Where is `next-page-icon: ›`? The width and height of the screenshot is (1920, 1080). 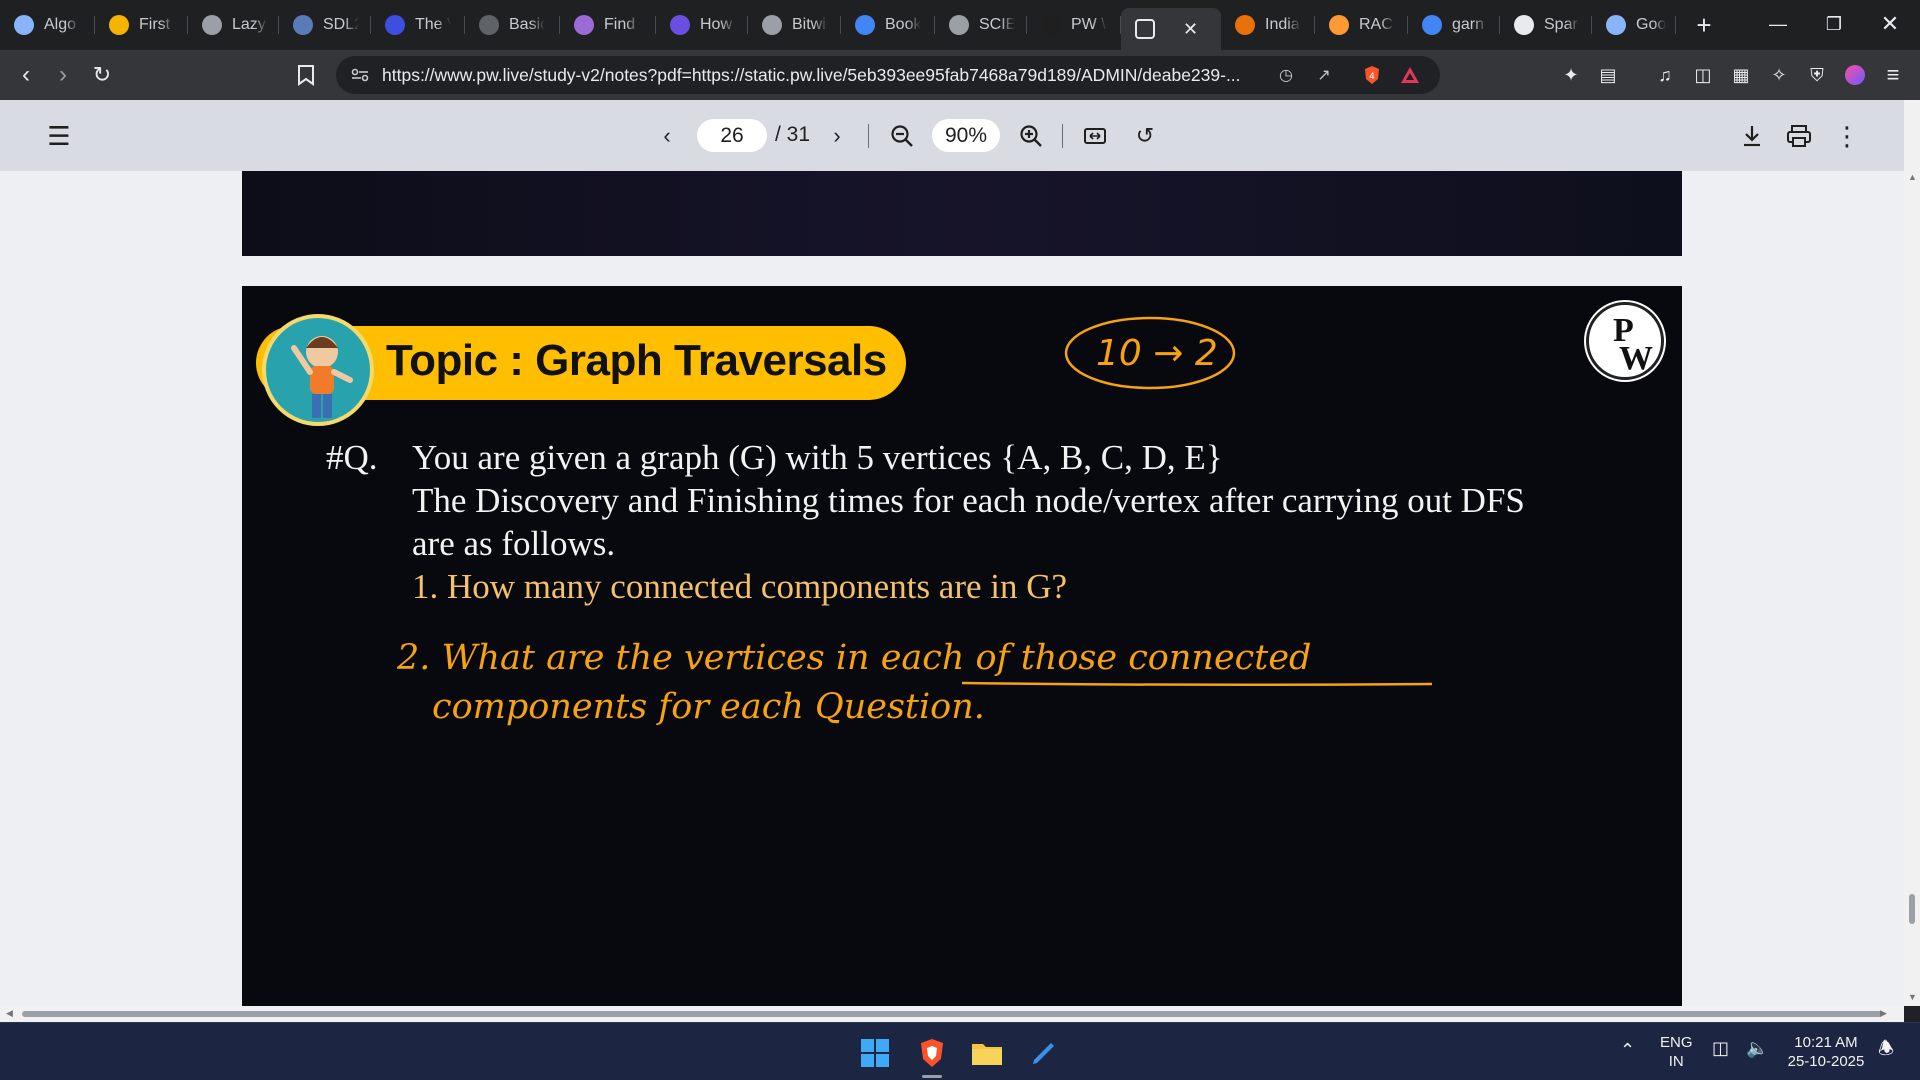
next-page-icon: › is located at coordinates (837, 136).